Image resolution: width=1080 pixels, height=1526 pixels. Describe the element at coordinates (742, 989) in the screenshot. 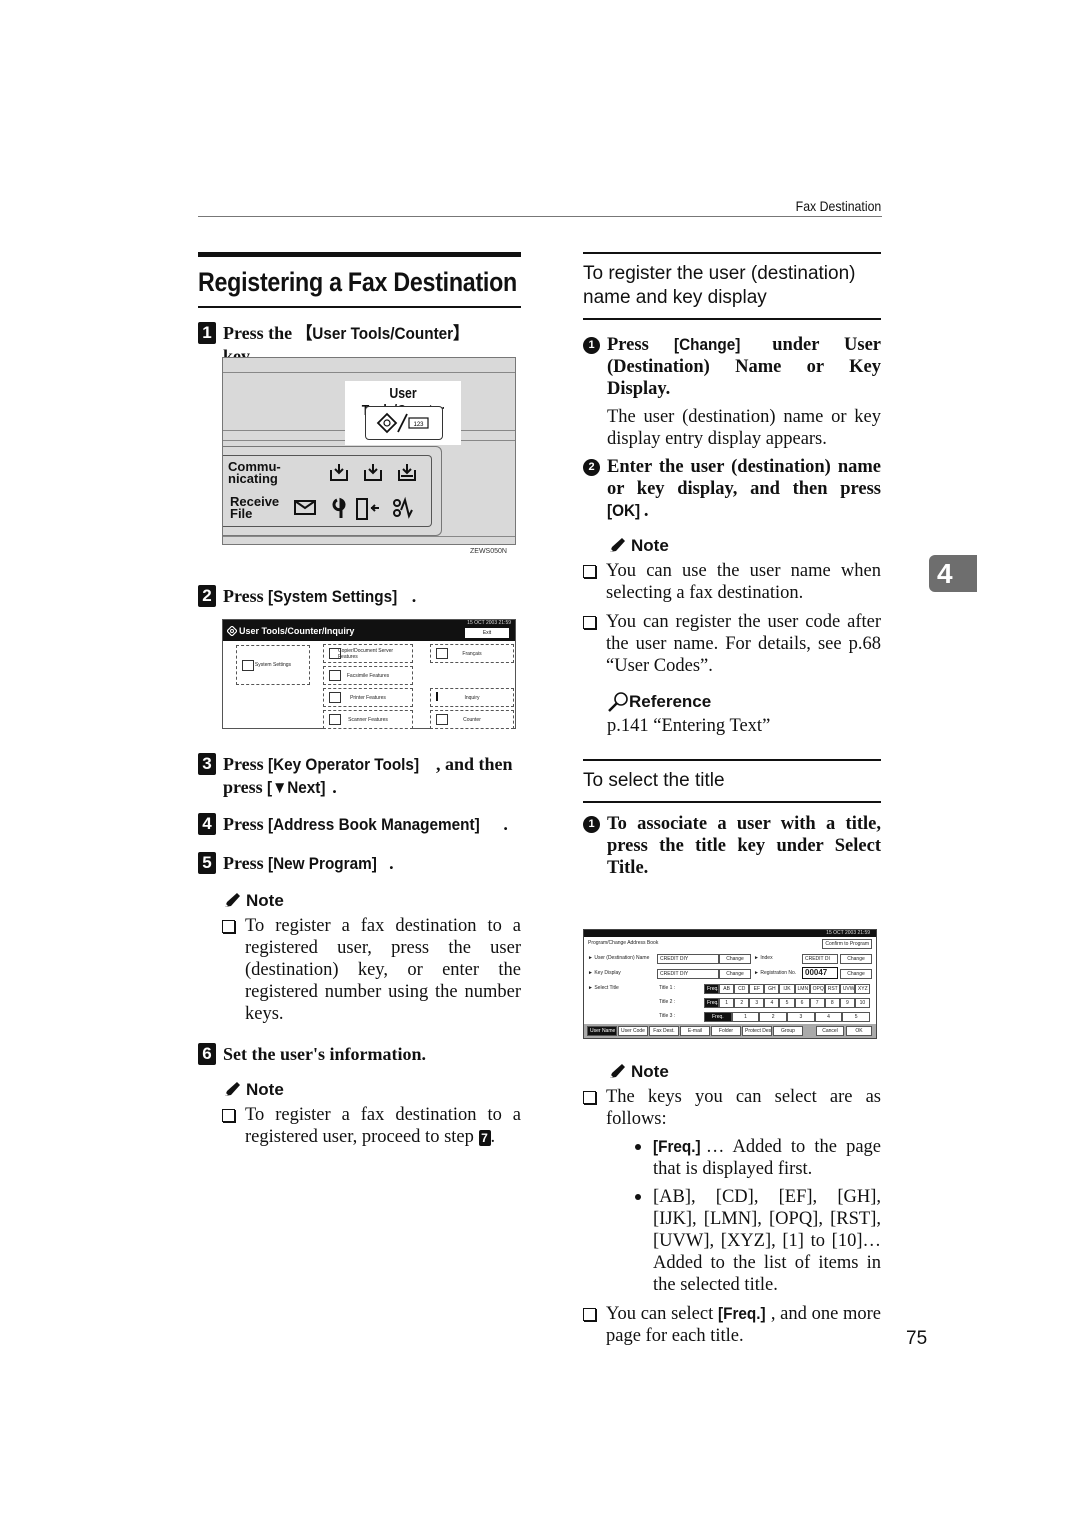

I see `title-key: CD` at that location.